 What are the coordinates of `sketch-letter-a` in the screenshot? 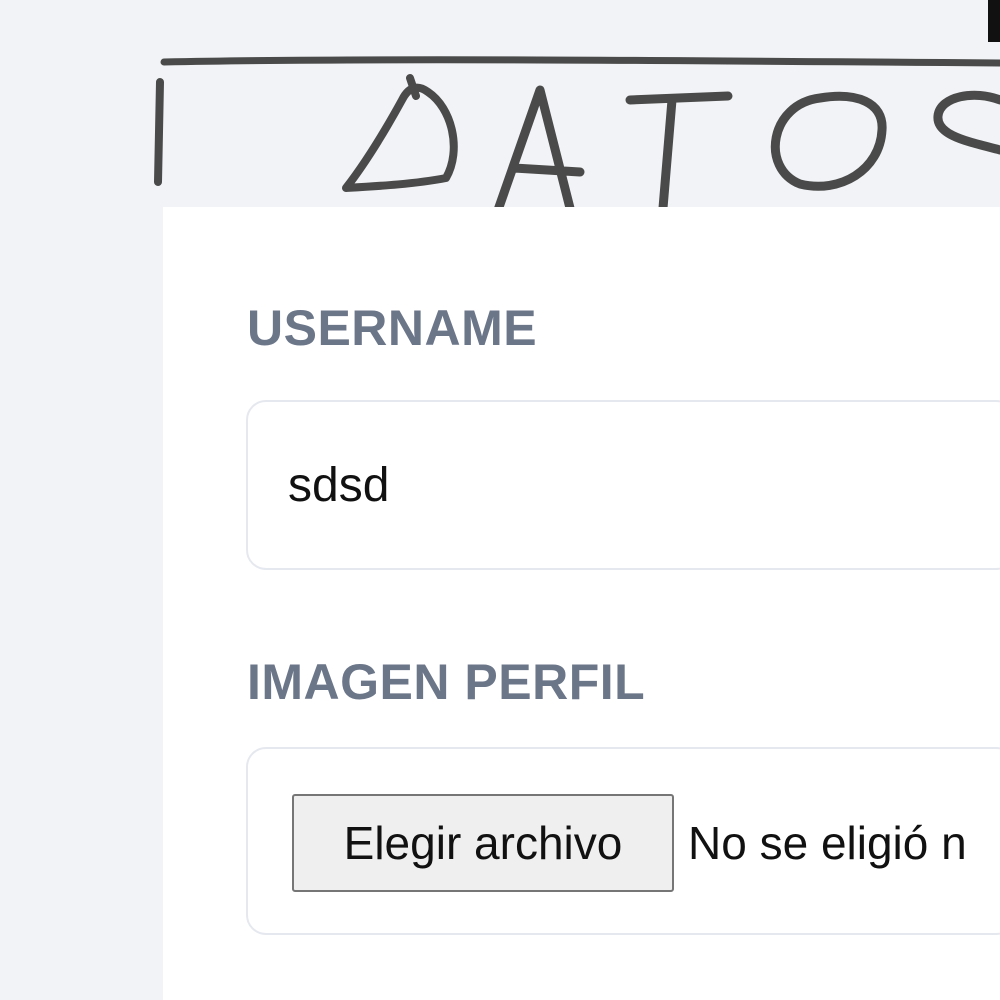 It's located at (539, 153).